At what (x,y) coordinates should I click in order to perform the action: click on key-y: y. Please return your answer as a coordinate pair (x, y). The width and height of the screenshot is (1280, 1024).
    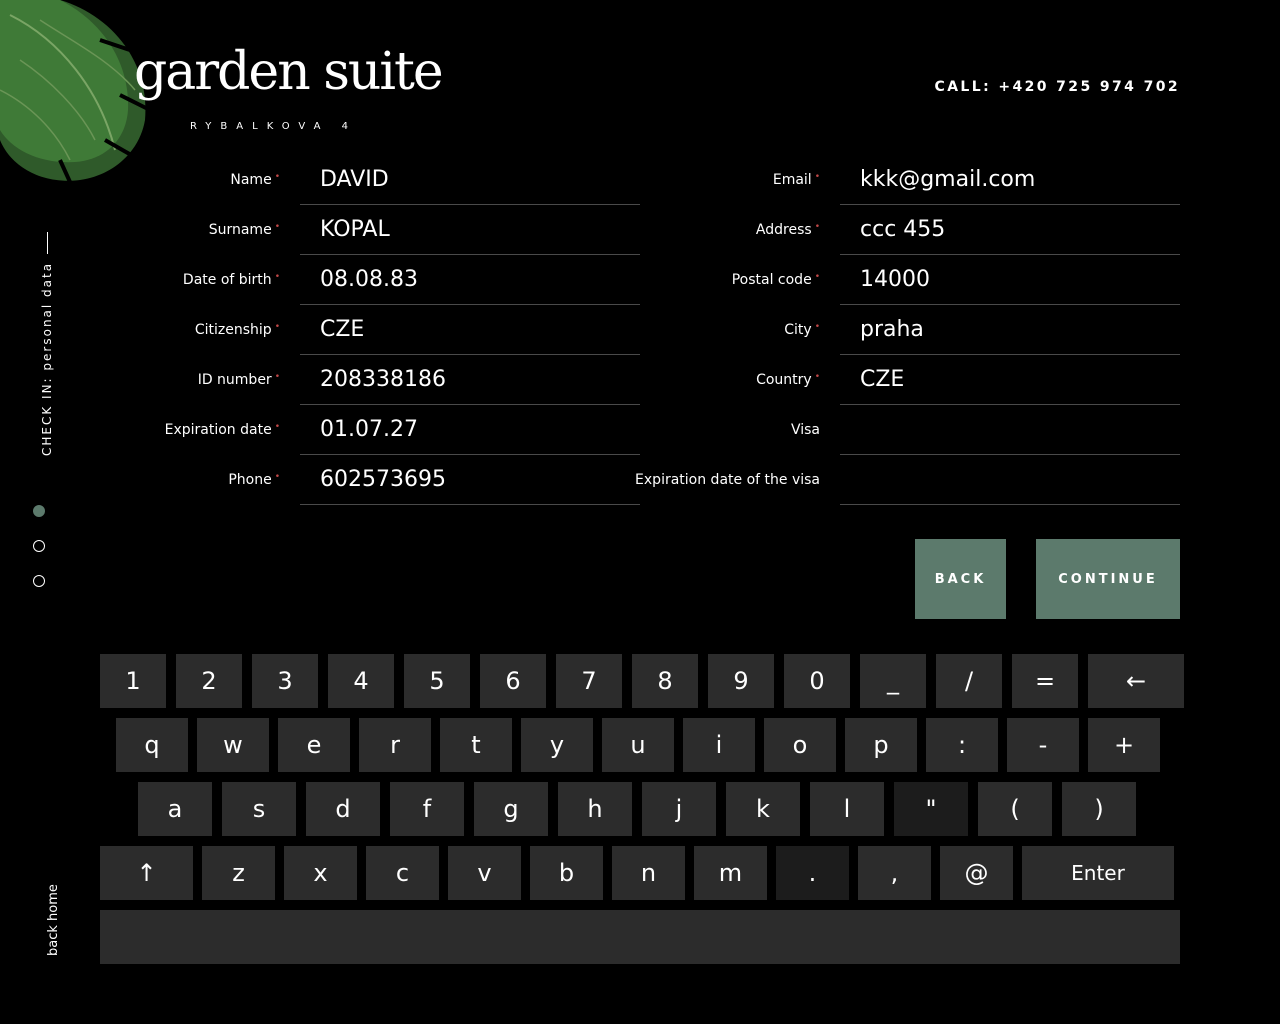
    Looking at the image, I should click on (557, 745).